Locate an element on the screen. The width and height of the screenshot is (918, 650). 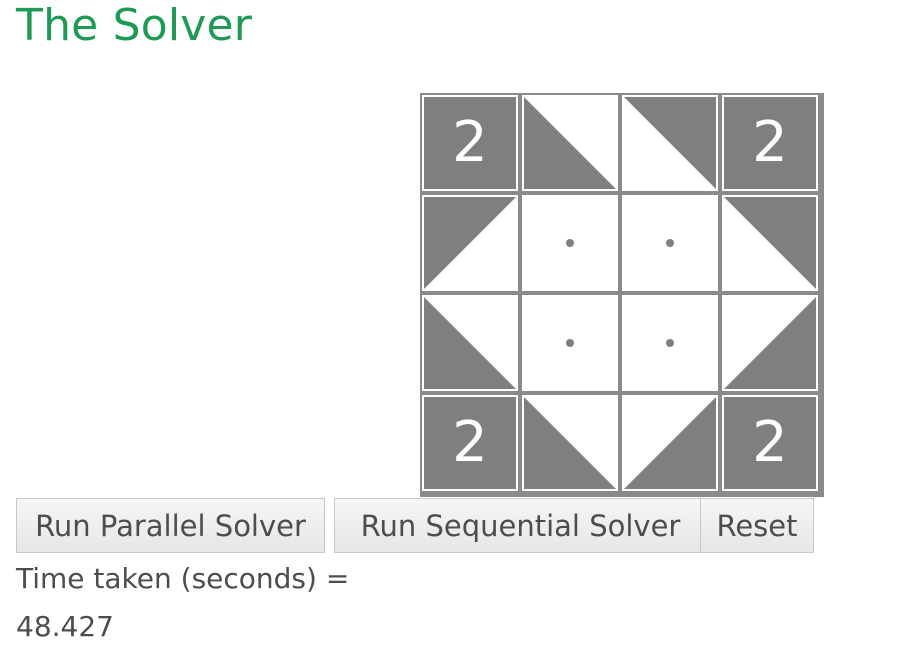
triangle-top-left-icon is located at coordinates (470, 243).